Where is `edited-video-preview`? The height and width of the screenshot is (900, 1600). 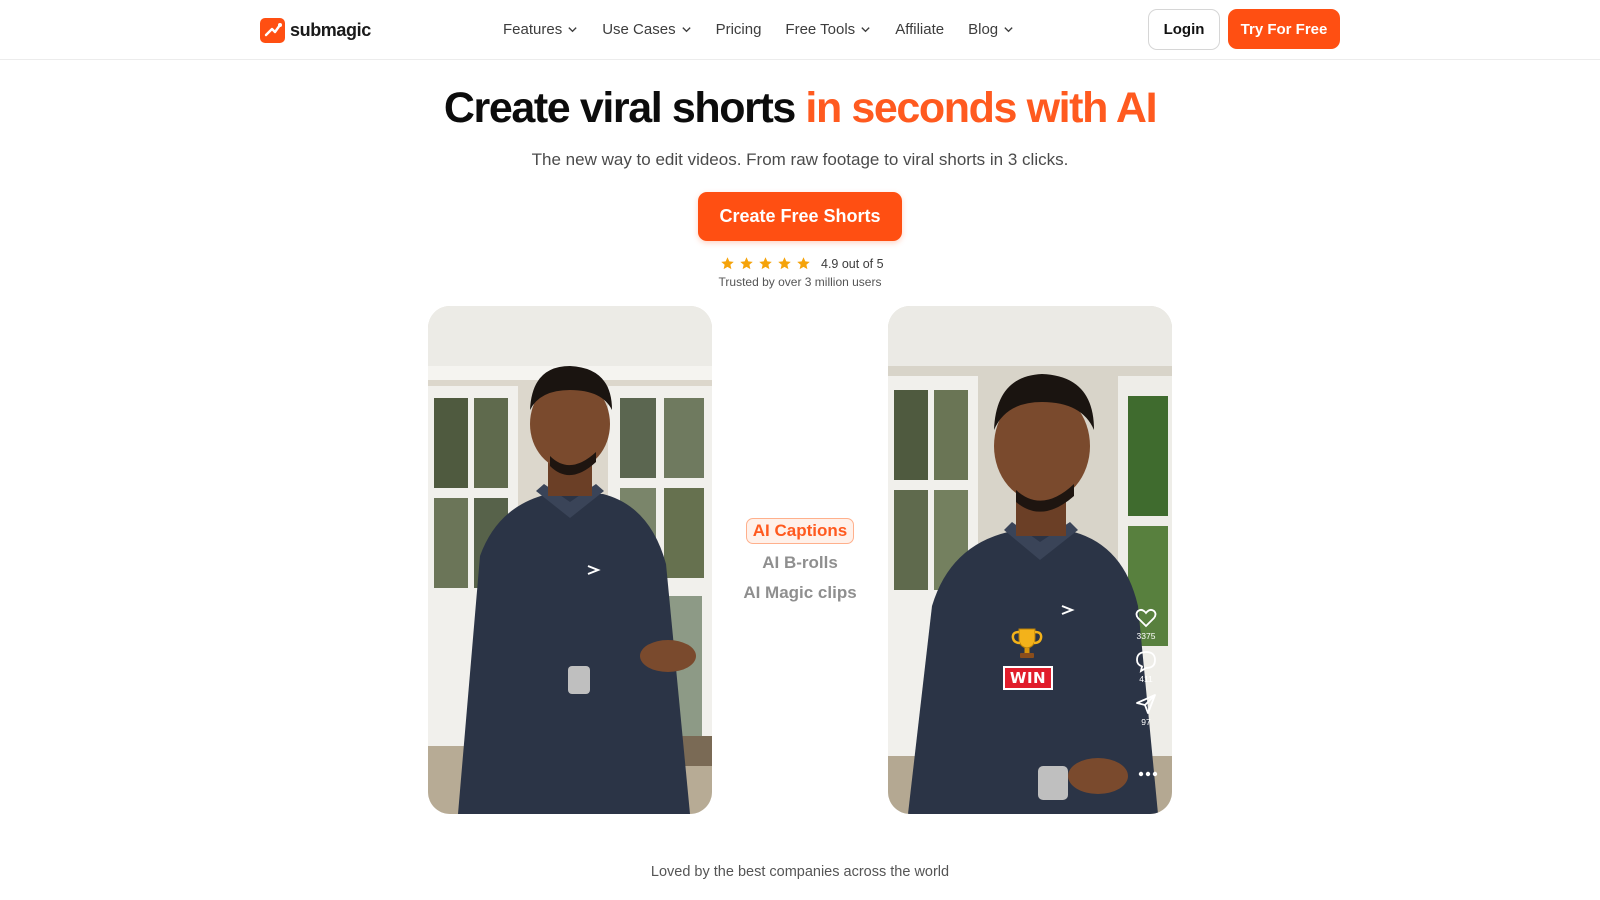 edited-video-preview is located at coordinates (1030, 560).